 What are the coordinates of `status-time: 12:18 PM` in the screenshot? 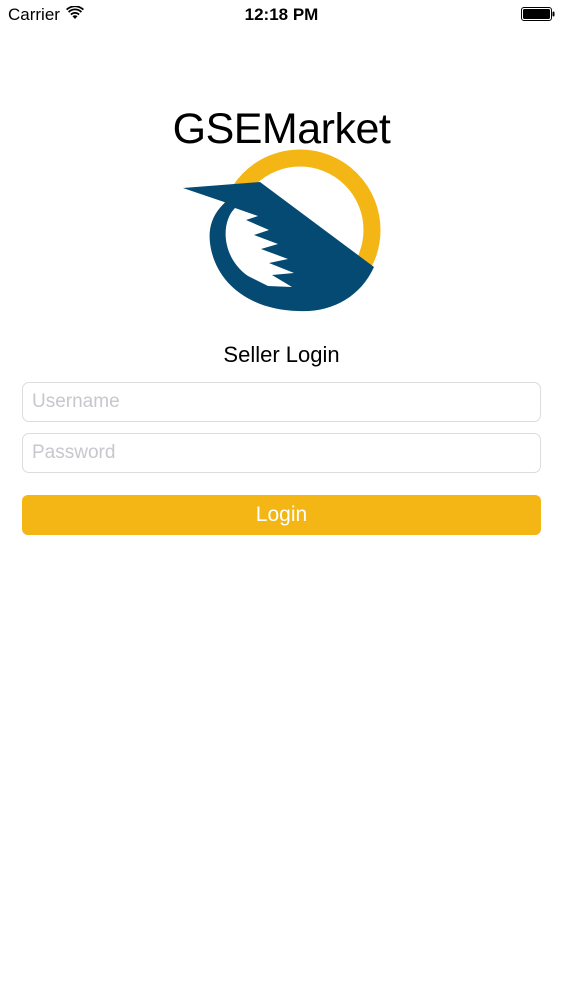 It's located at (281, 14).